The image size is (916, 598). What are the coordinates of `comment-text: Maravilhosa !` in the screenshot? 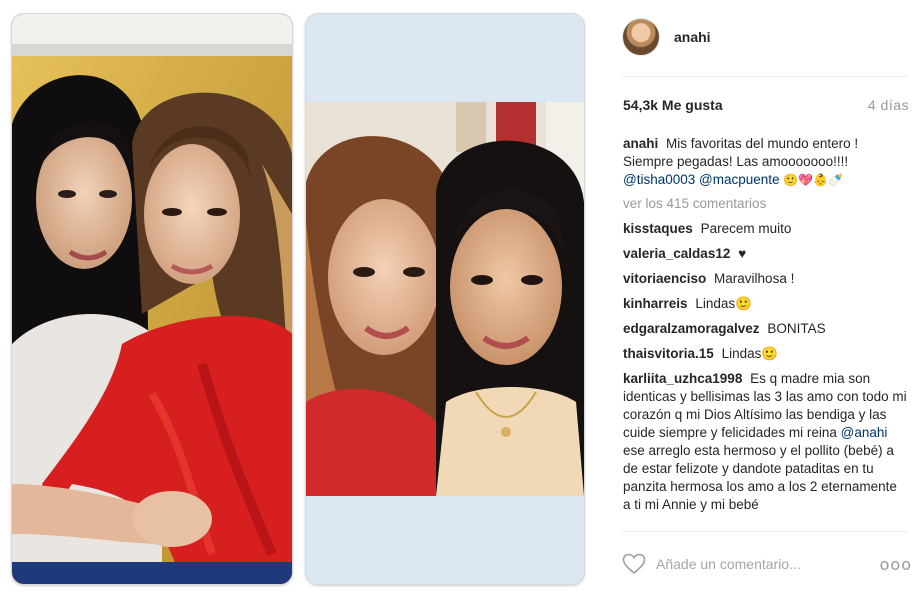 It's located at (754, 278).